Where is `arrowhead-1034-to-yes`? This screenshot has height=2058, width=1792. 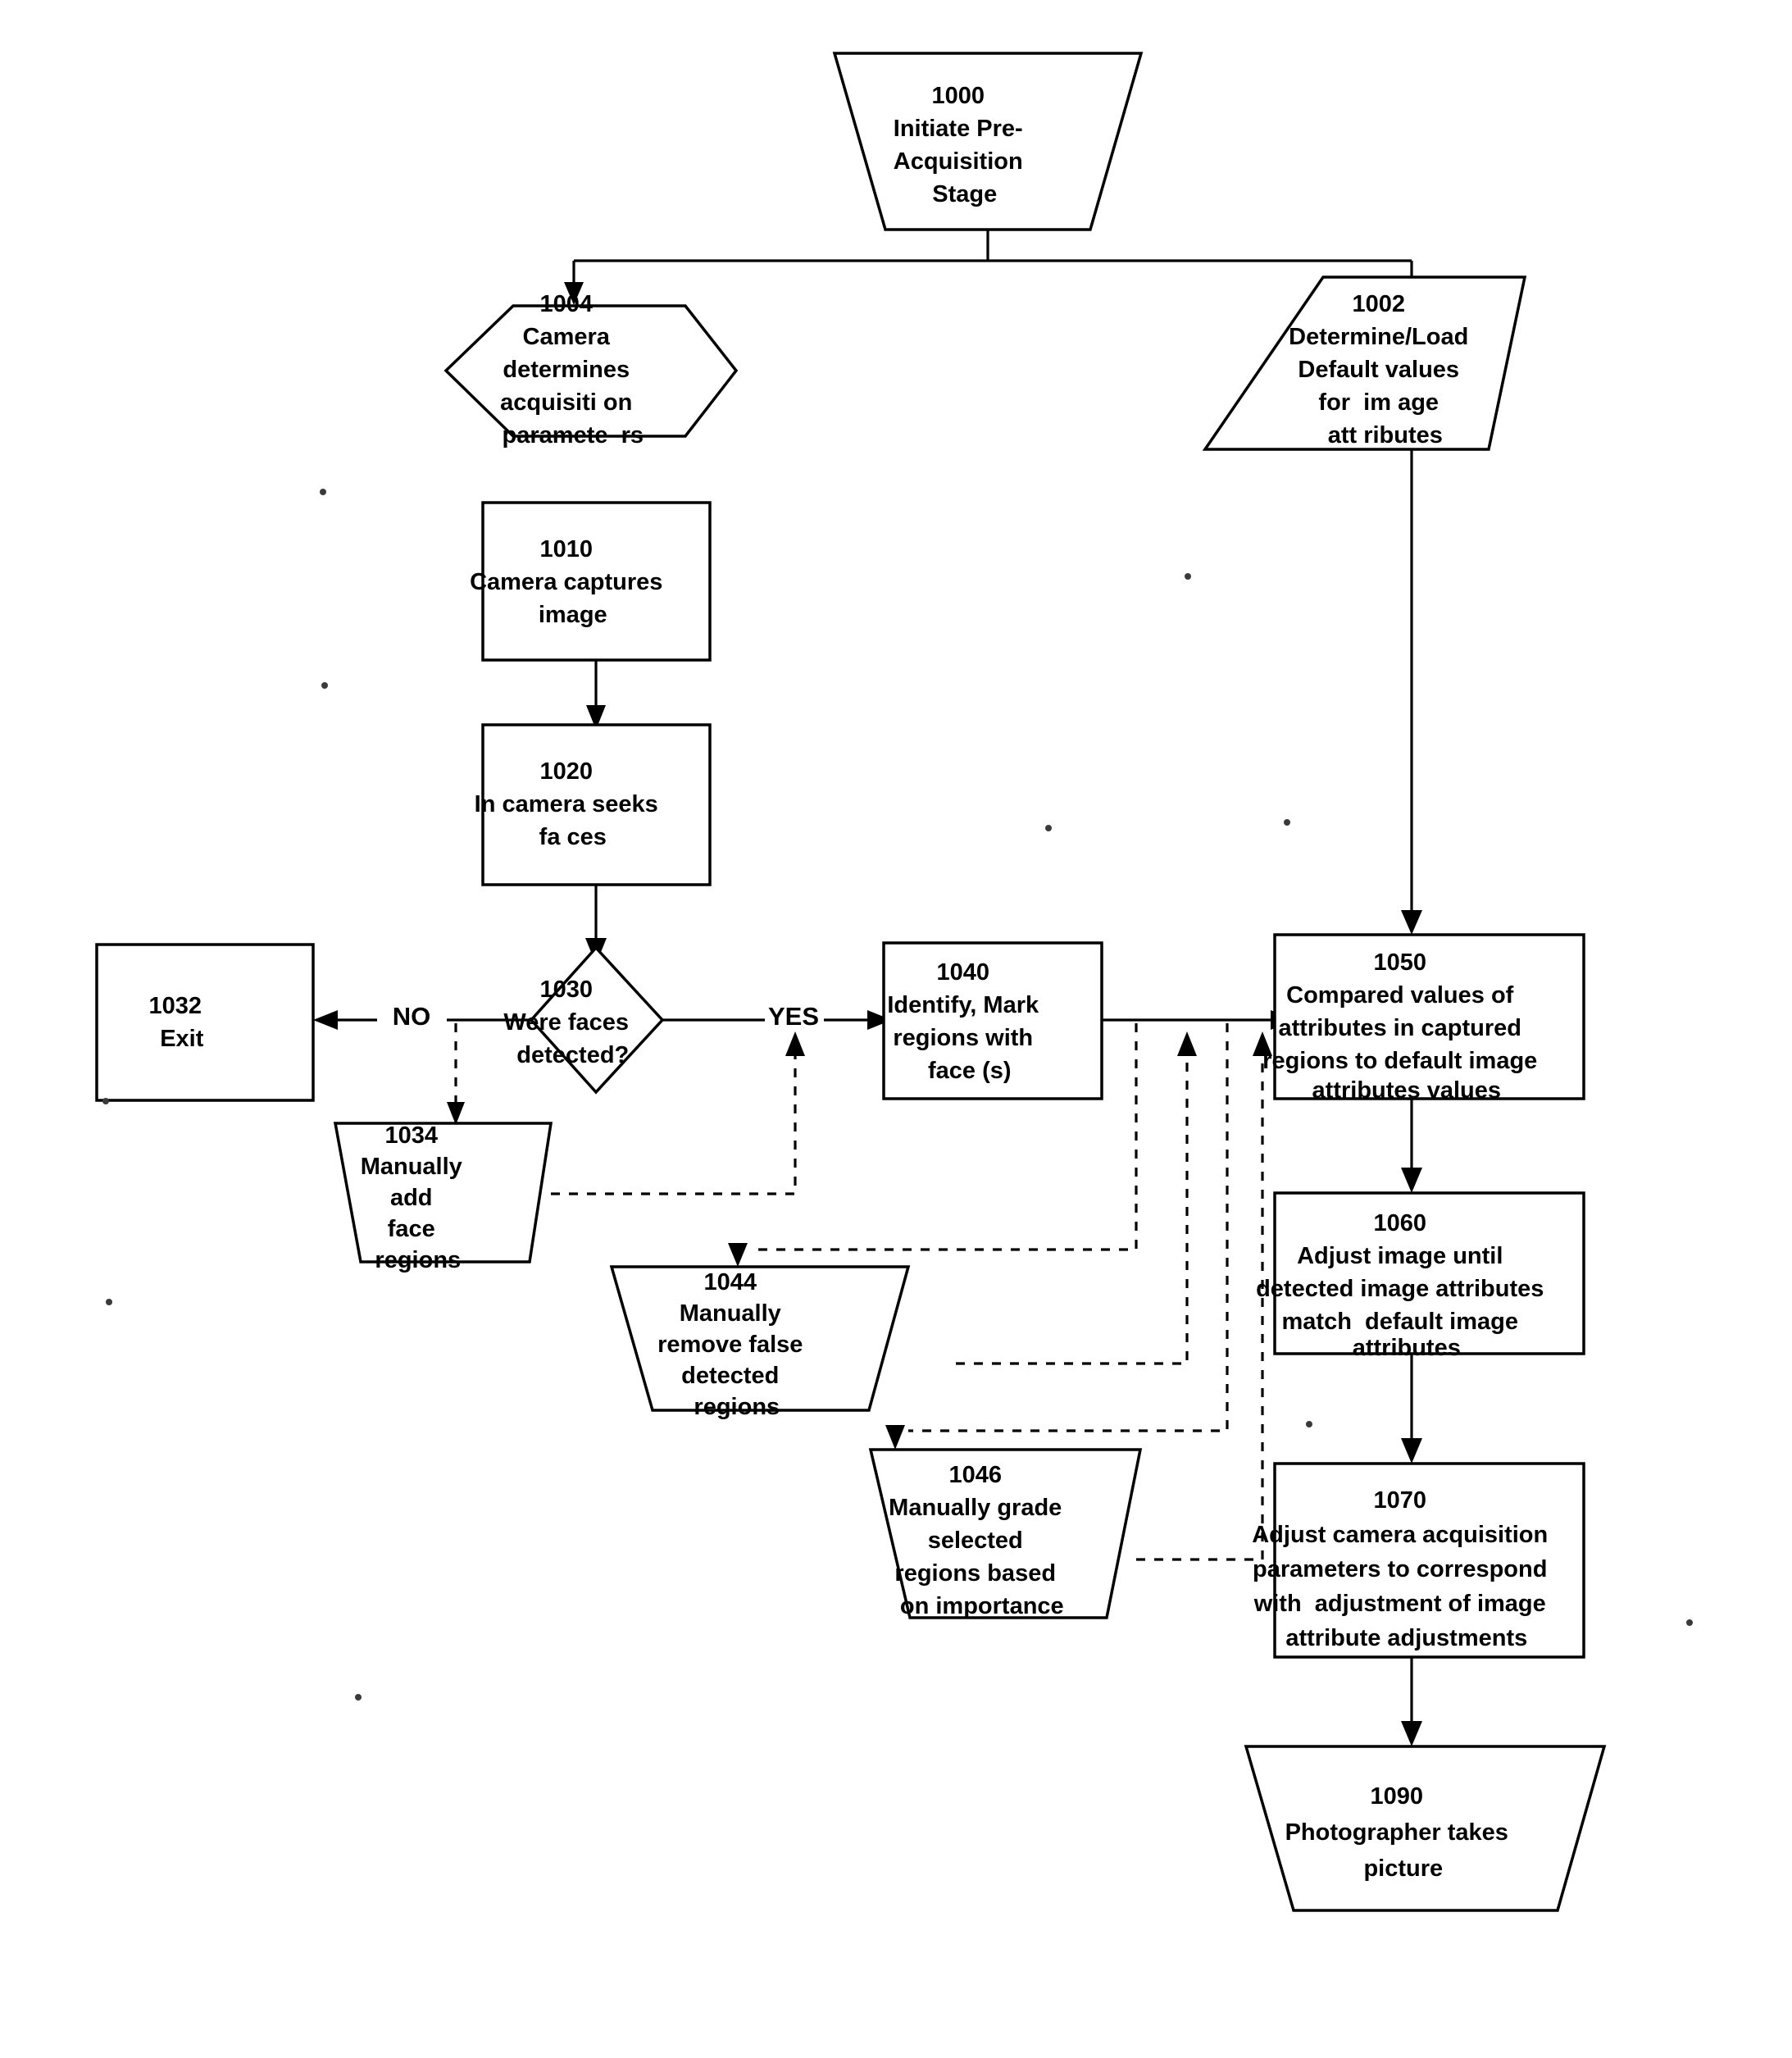 arrowhead-1034-to-yes is located at coordinates (795, 1043).